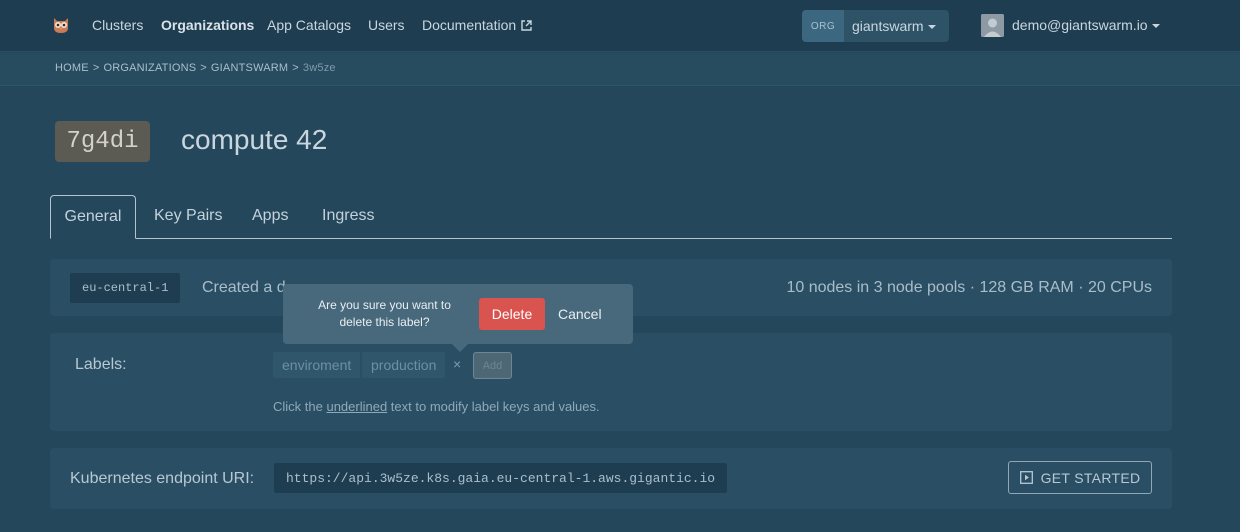 The image size is (1240, 532). Describe the element at coordinates (469, 25) in the screenshot. I see `nav-documentation-label: Documentation` at that location.